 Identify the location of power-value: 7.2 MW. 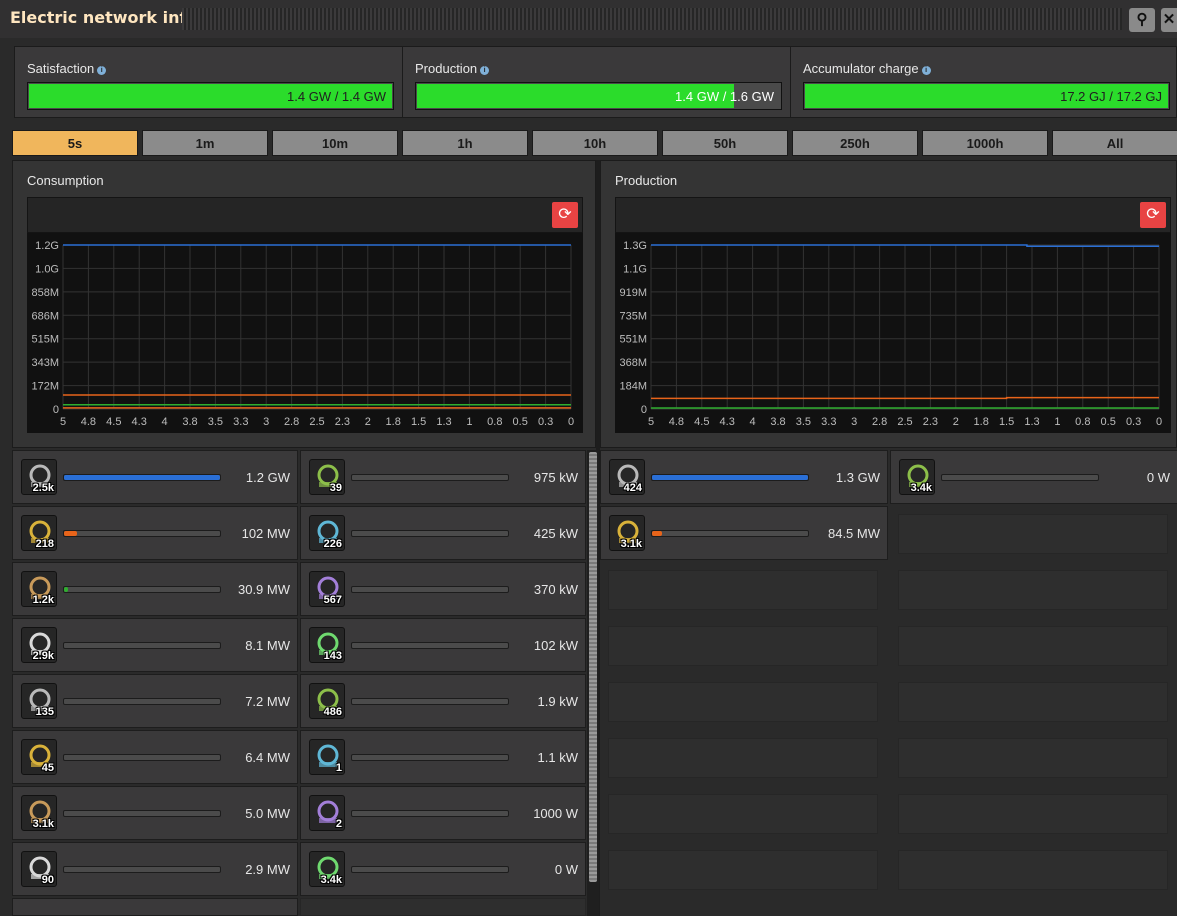
(267, 701).